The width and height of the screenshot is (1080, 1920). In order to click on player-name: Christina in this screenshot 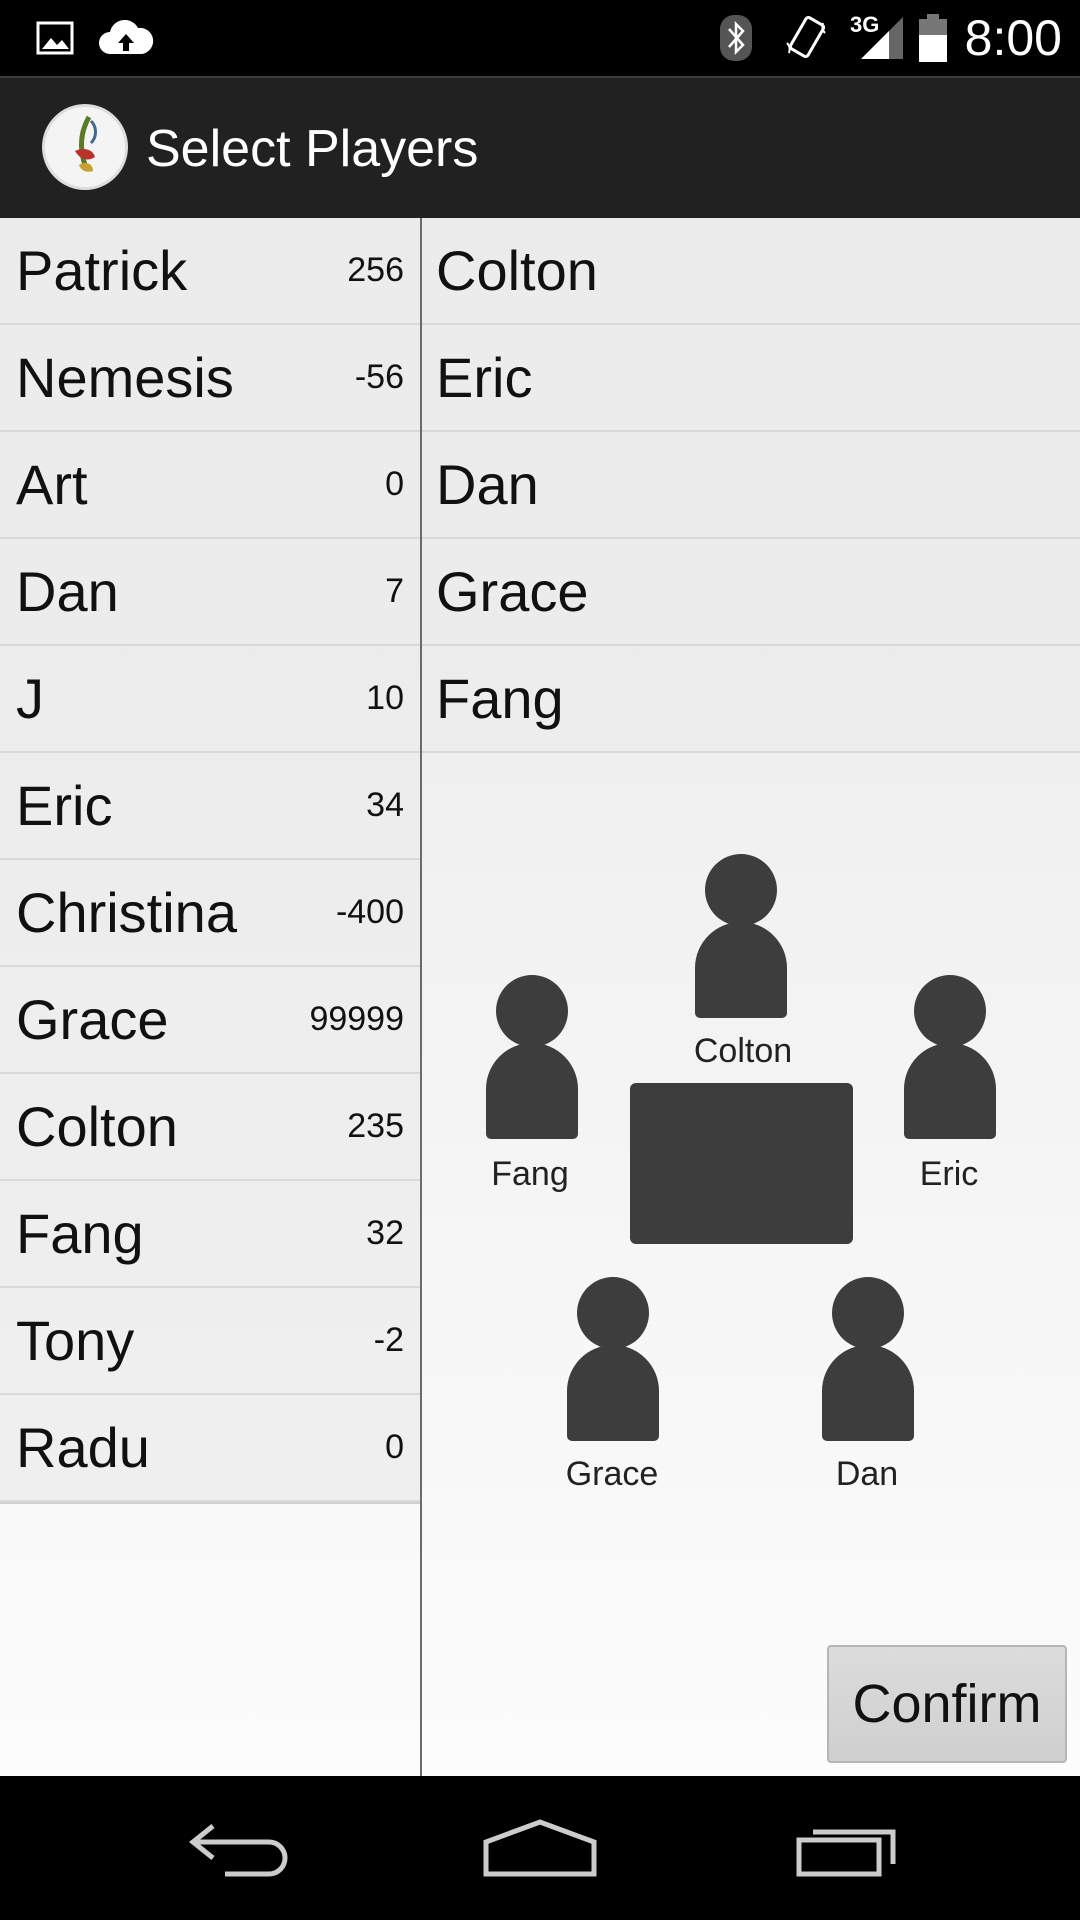, I will do `click(126, 912)`.